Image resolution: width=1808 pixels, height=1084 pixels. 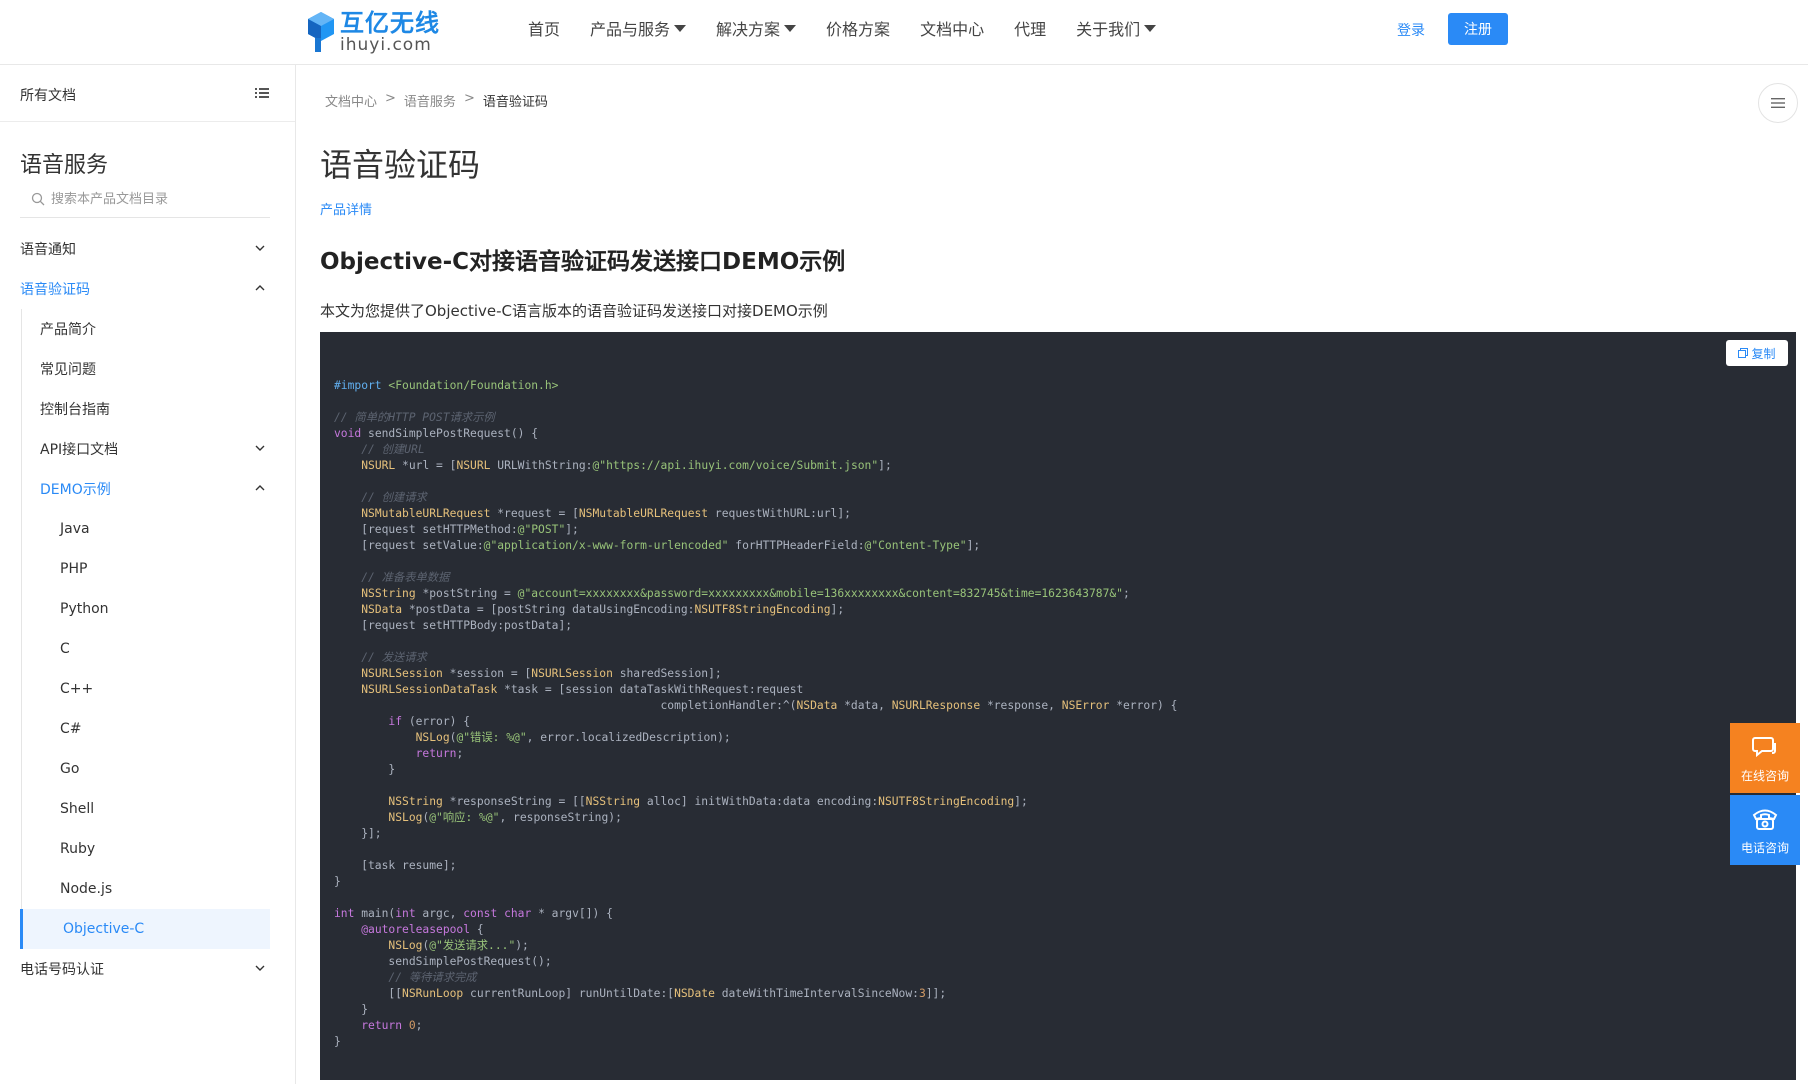 I want to click on nav-solutions: 解决方案, so click(x=756, y=28).